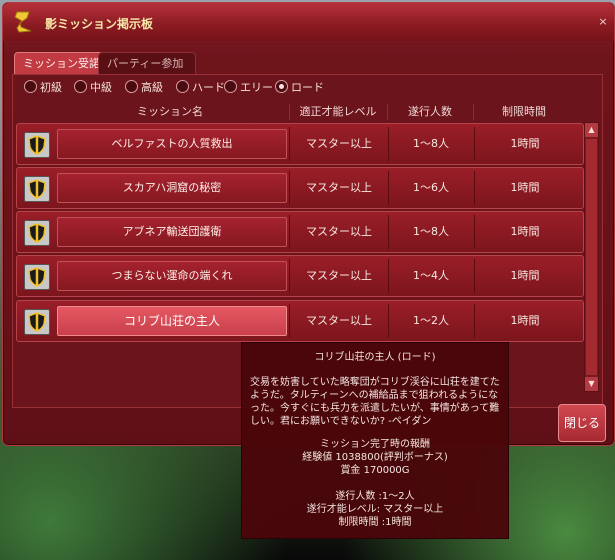 The image size is (615, 560). What do you see at coordinates (603, 21) in the screenshot?
I see `close-icon: ×` at bounding box center [603, 21].